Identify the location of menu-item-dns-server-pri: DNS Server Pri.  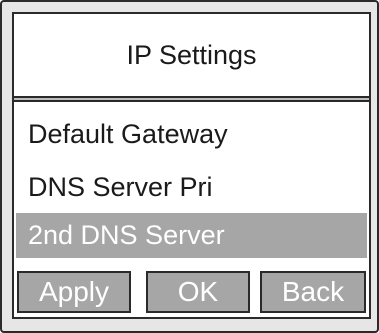
(191, 187).